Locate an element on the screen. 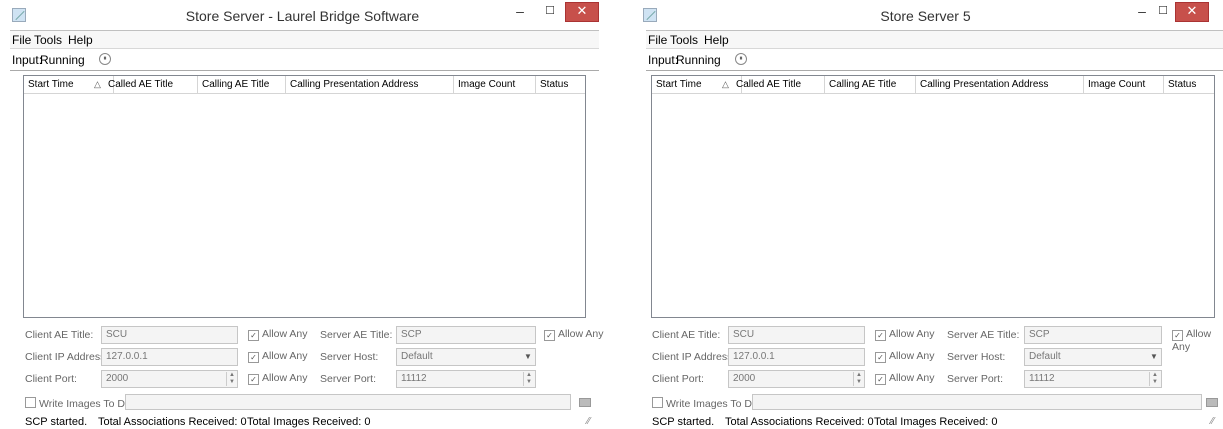 Image resolution: width=1223 pixels, height=429 pixels. separator is located at coordinates (304, 70).